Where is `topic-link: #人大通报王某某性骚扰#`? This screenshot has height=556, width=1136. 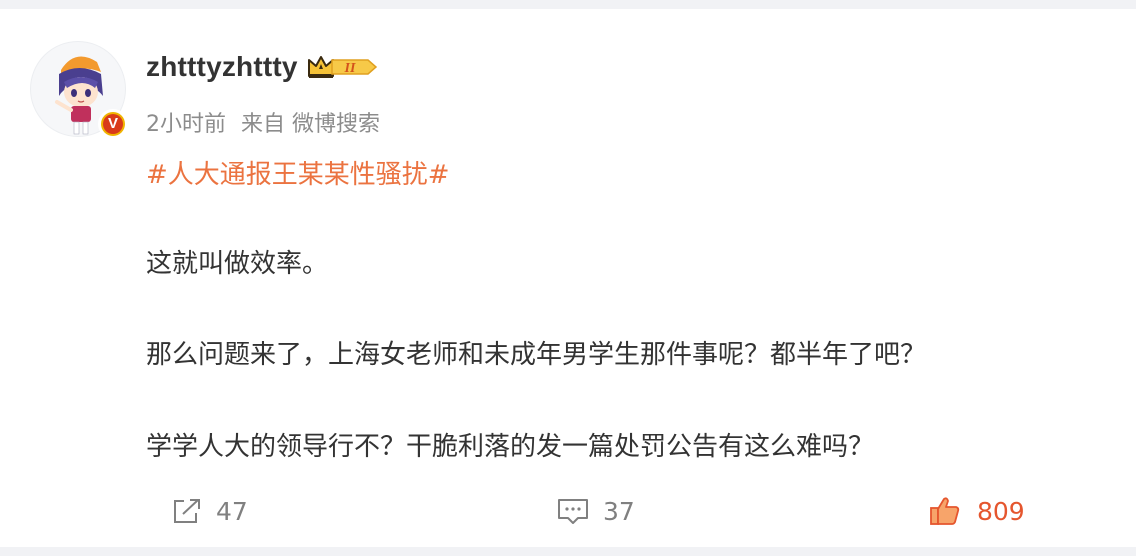
topic-link: #人大通报王某某性骚扰# is located at coordinates (596, 175).